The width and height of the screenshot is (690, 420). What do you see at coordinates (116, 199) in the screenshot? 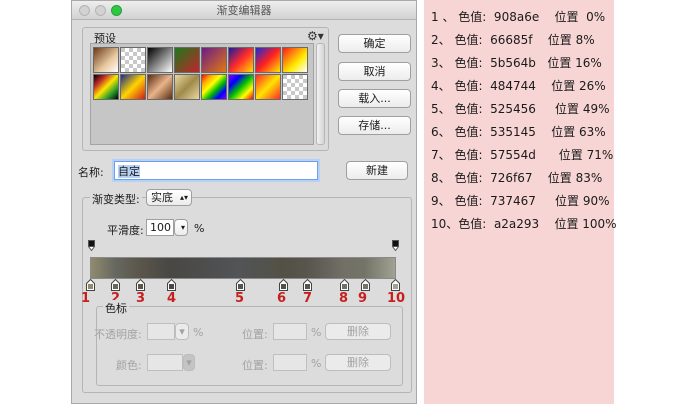
I see `gradient-type-label: 渐变类型:` at bounding box center [116, 199].